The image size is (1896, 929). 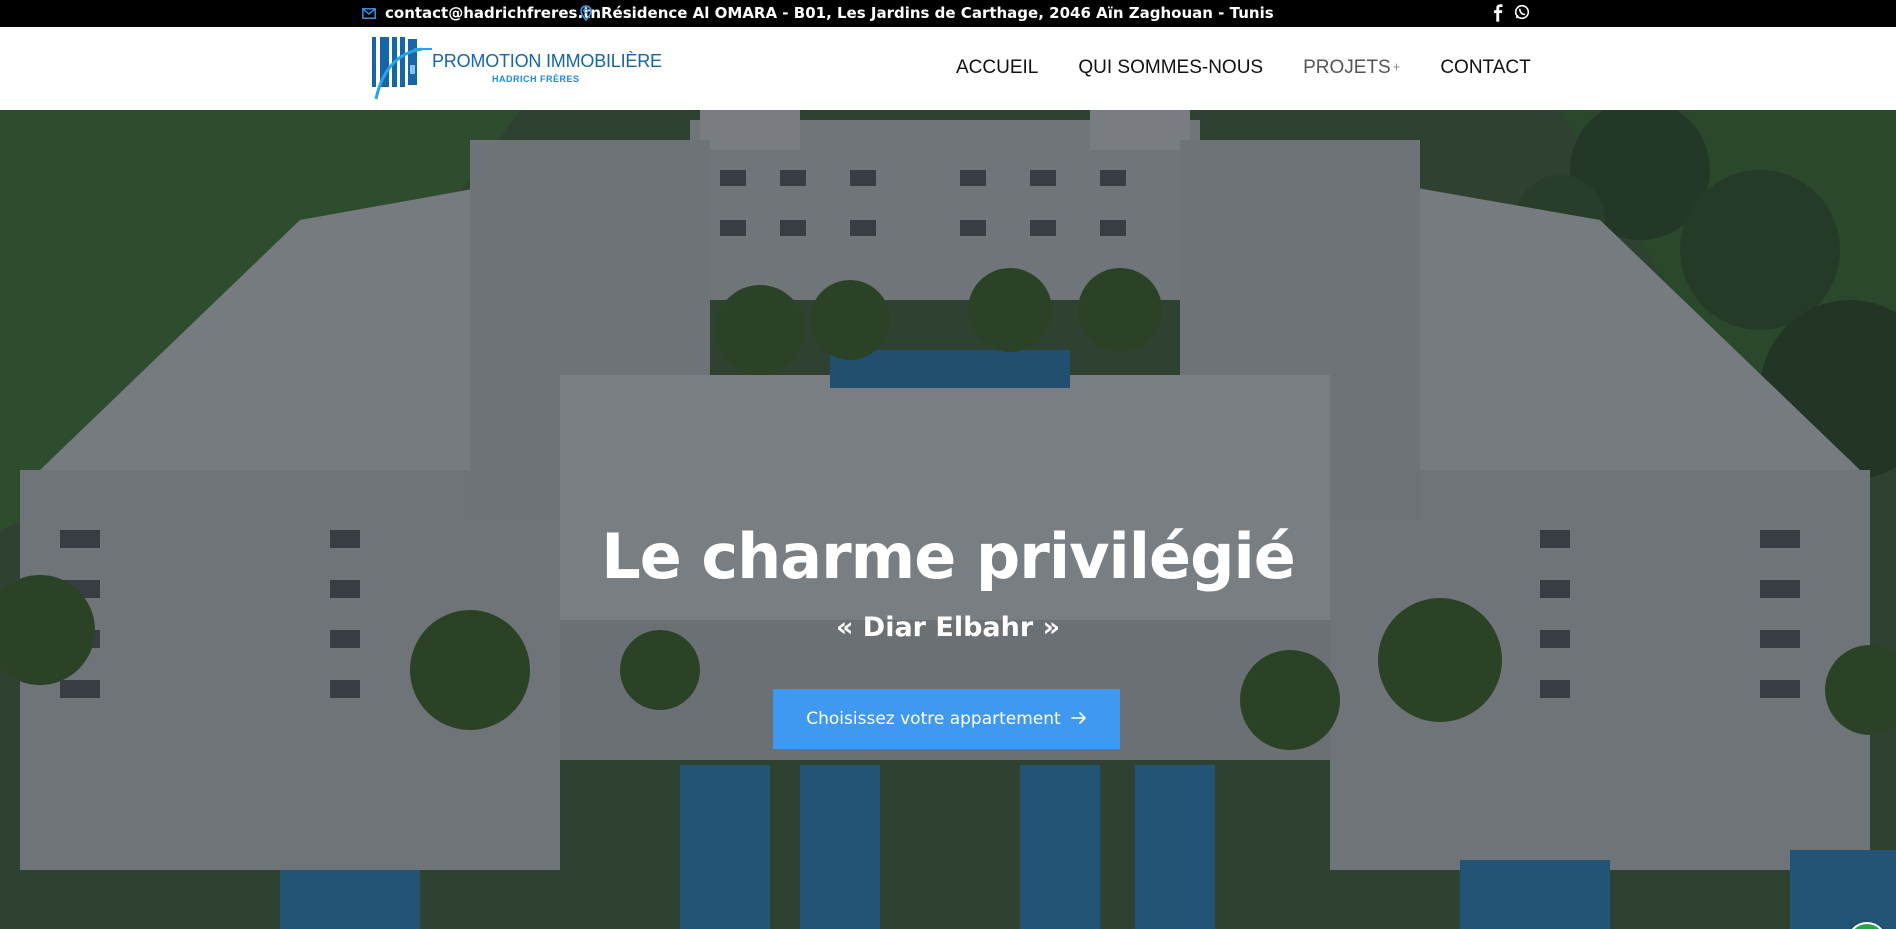 I want to click on nav-item-qui-sommes-nous: QUI SOMMES-NOUS, so click(x=1170, y=68).